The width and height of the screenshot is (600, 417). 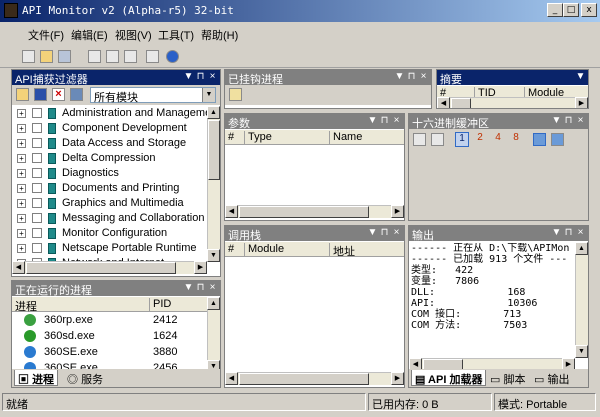 What do you see at coordinates (571, 10) in the screenshot?
I see `maximize-button: □` at bounding box center [571, 10].